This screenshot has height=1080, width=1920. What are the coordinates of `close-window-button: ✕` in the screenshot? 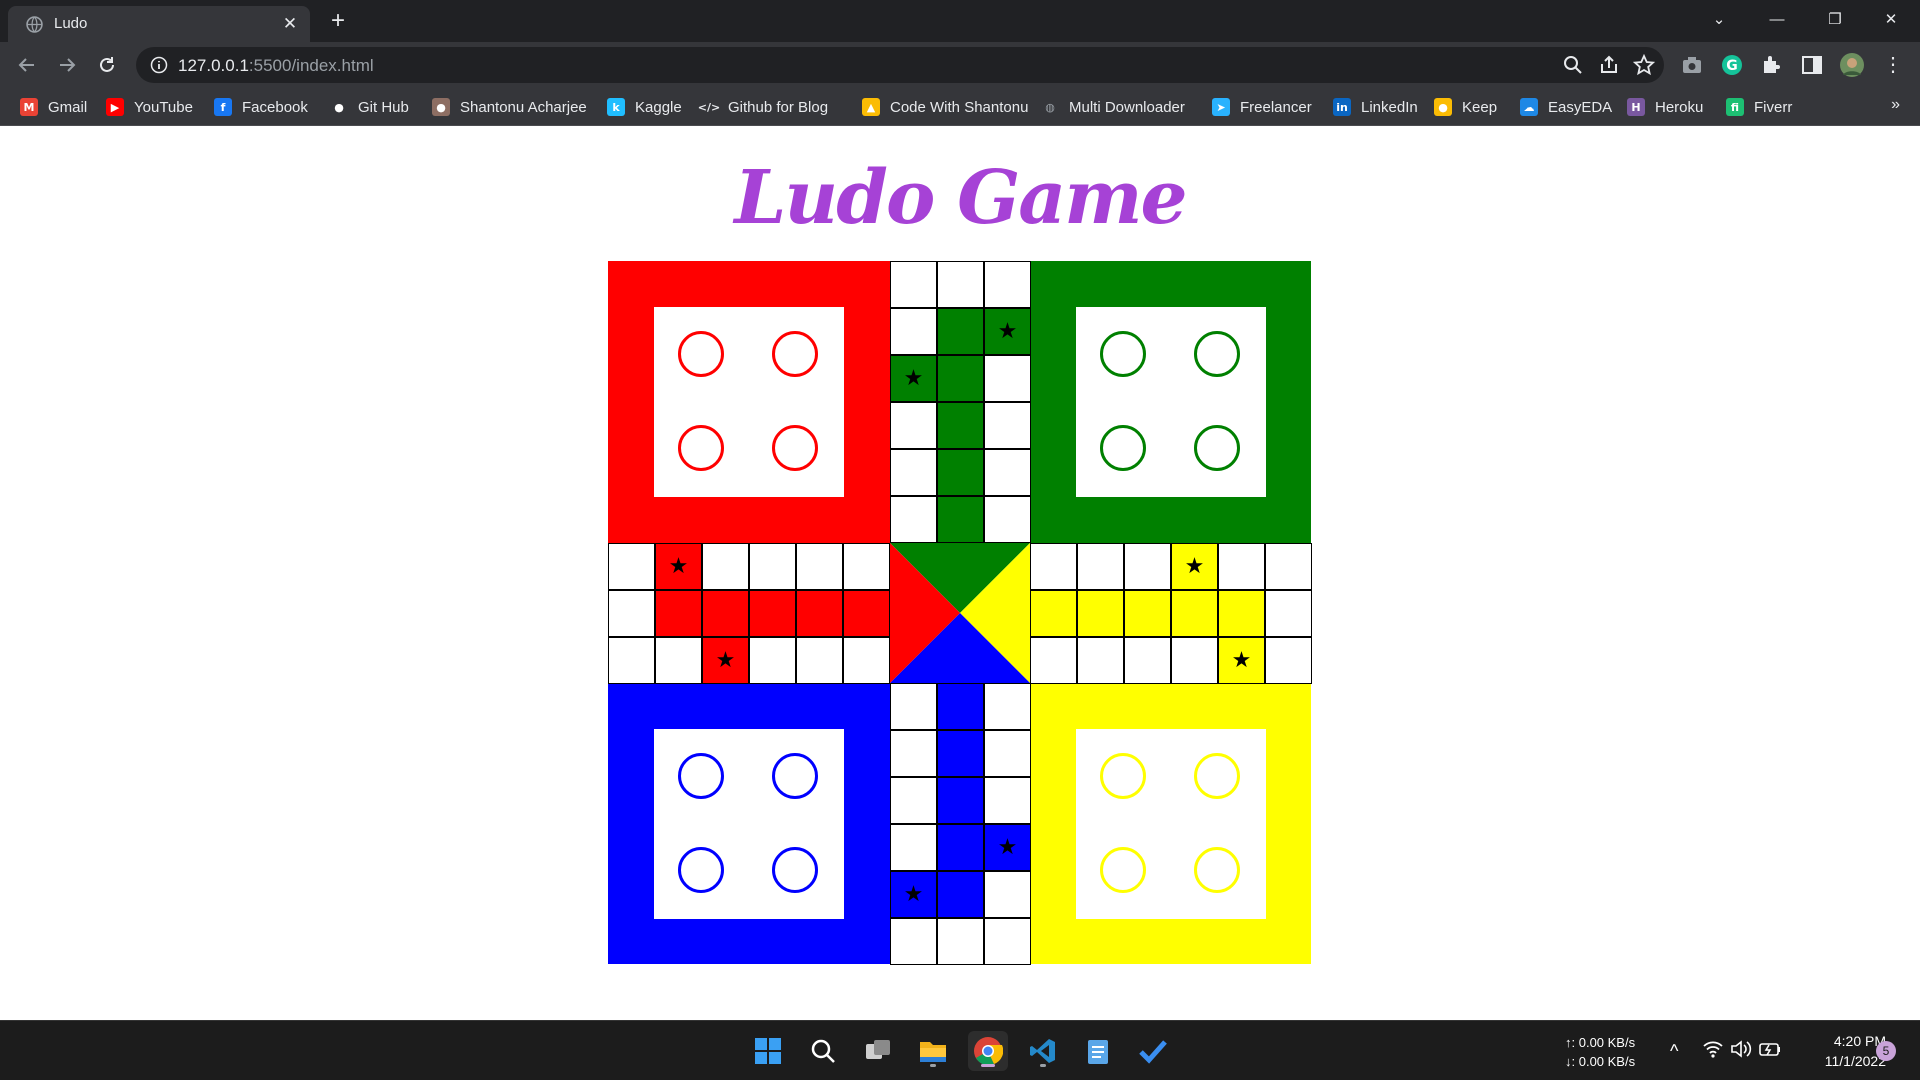 It's located at (1891, 20).